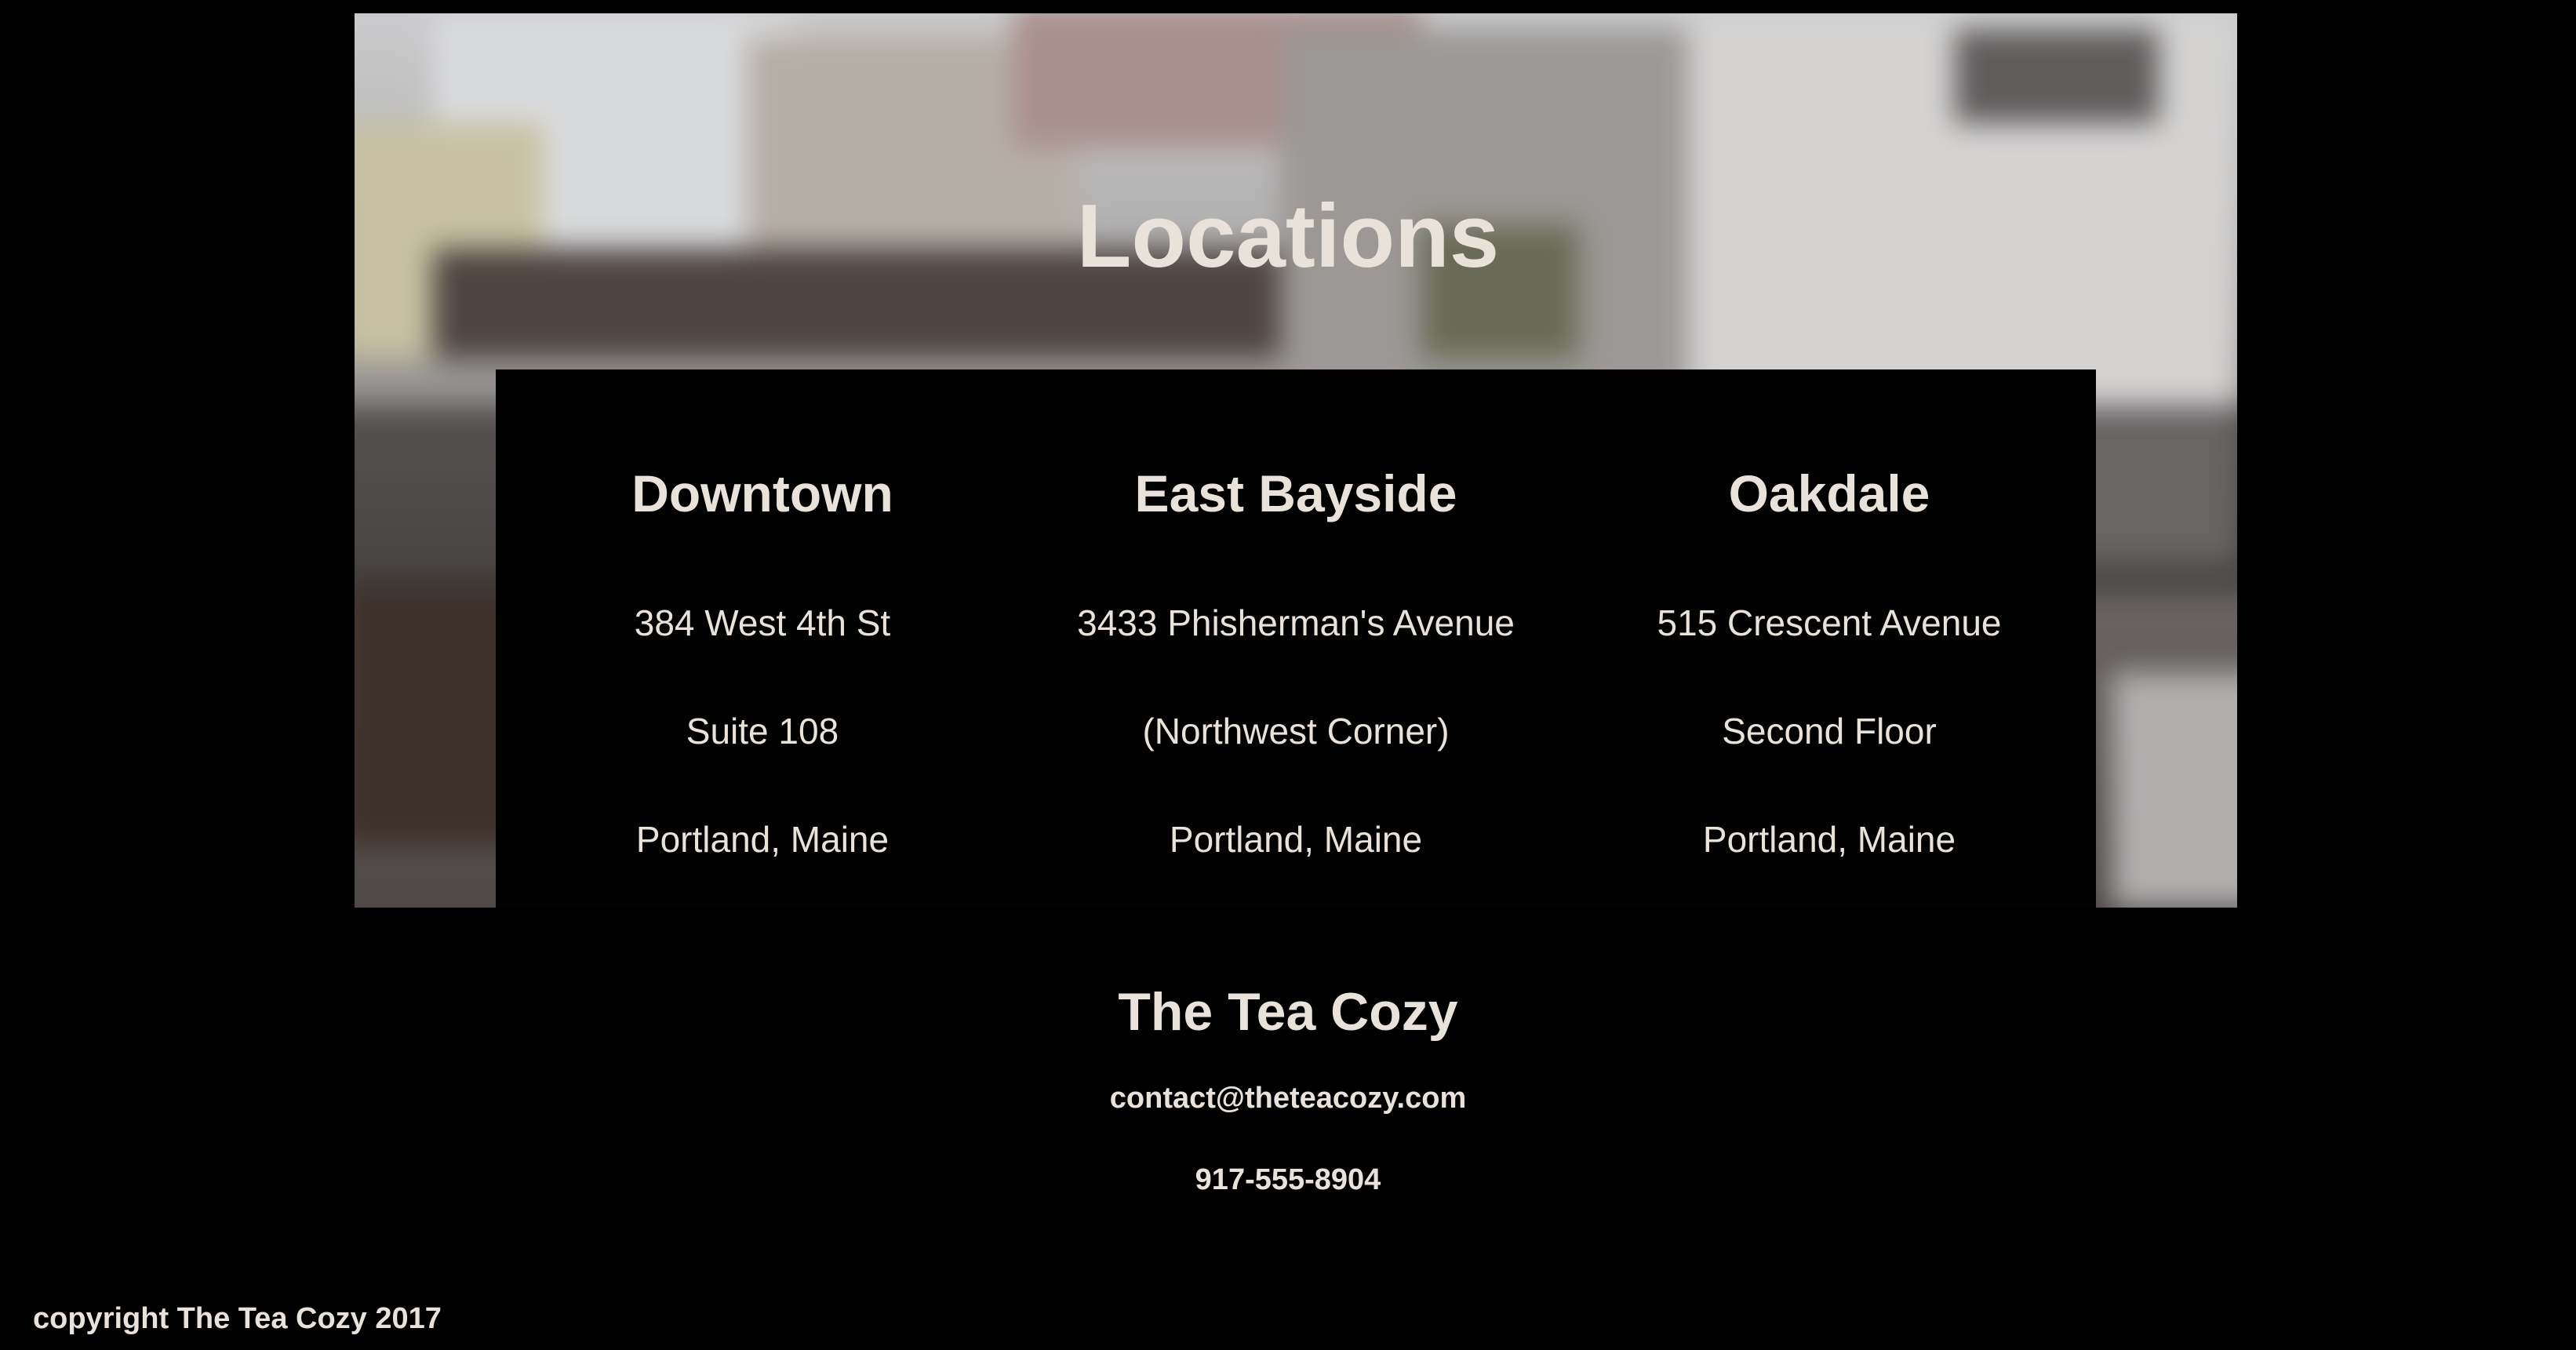 The width and height of the screenshot is (2576, 1350). I want to click on address-street: 384 West 4th St, so click(762, 622).